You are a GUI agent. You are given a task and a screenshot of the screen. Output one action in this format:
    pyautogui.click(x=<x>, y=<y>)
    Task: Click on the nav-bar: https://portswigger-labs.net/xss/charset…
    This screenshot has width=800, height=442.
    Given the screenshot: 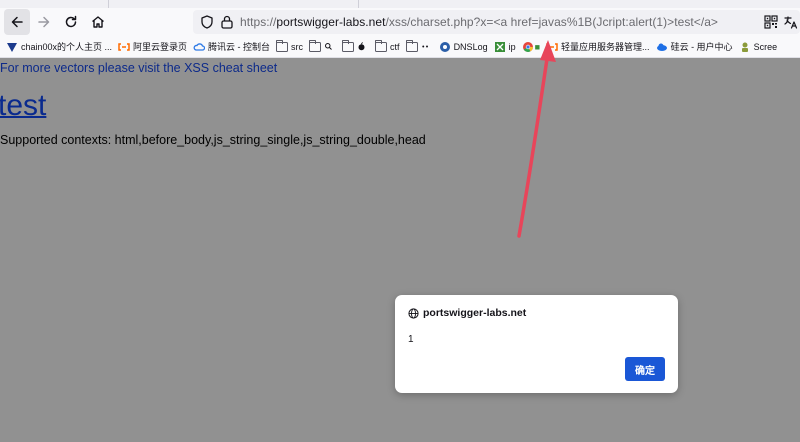 What is the action you would take?
    pyautogui.click(x=400, y=22)
    